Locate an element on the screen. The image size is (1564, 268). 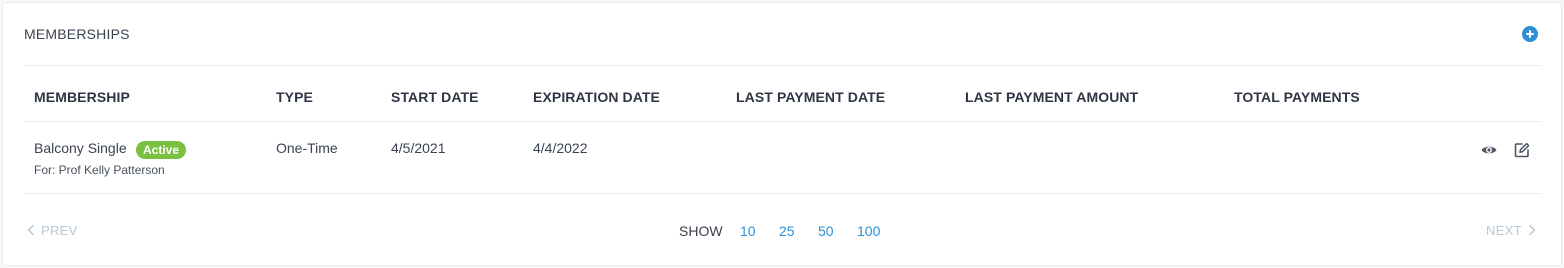
page-size-25: 25 is located at coordinates (787, 231).